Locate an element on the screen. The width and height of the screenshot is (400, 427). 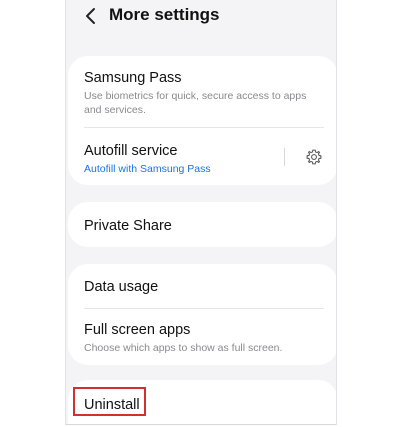
private-share-card: Private Share is located at coordinates (202, 224).